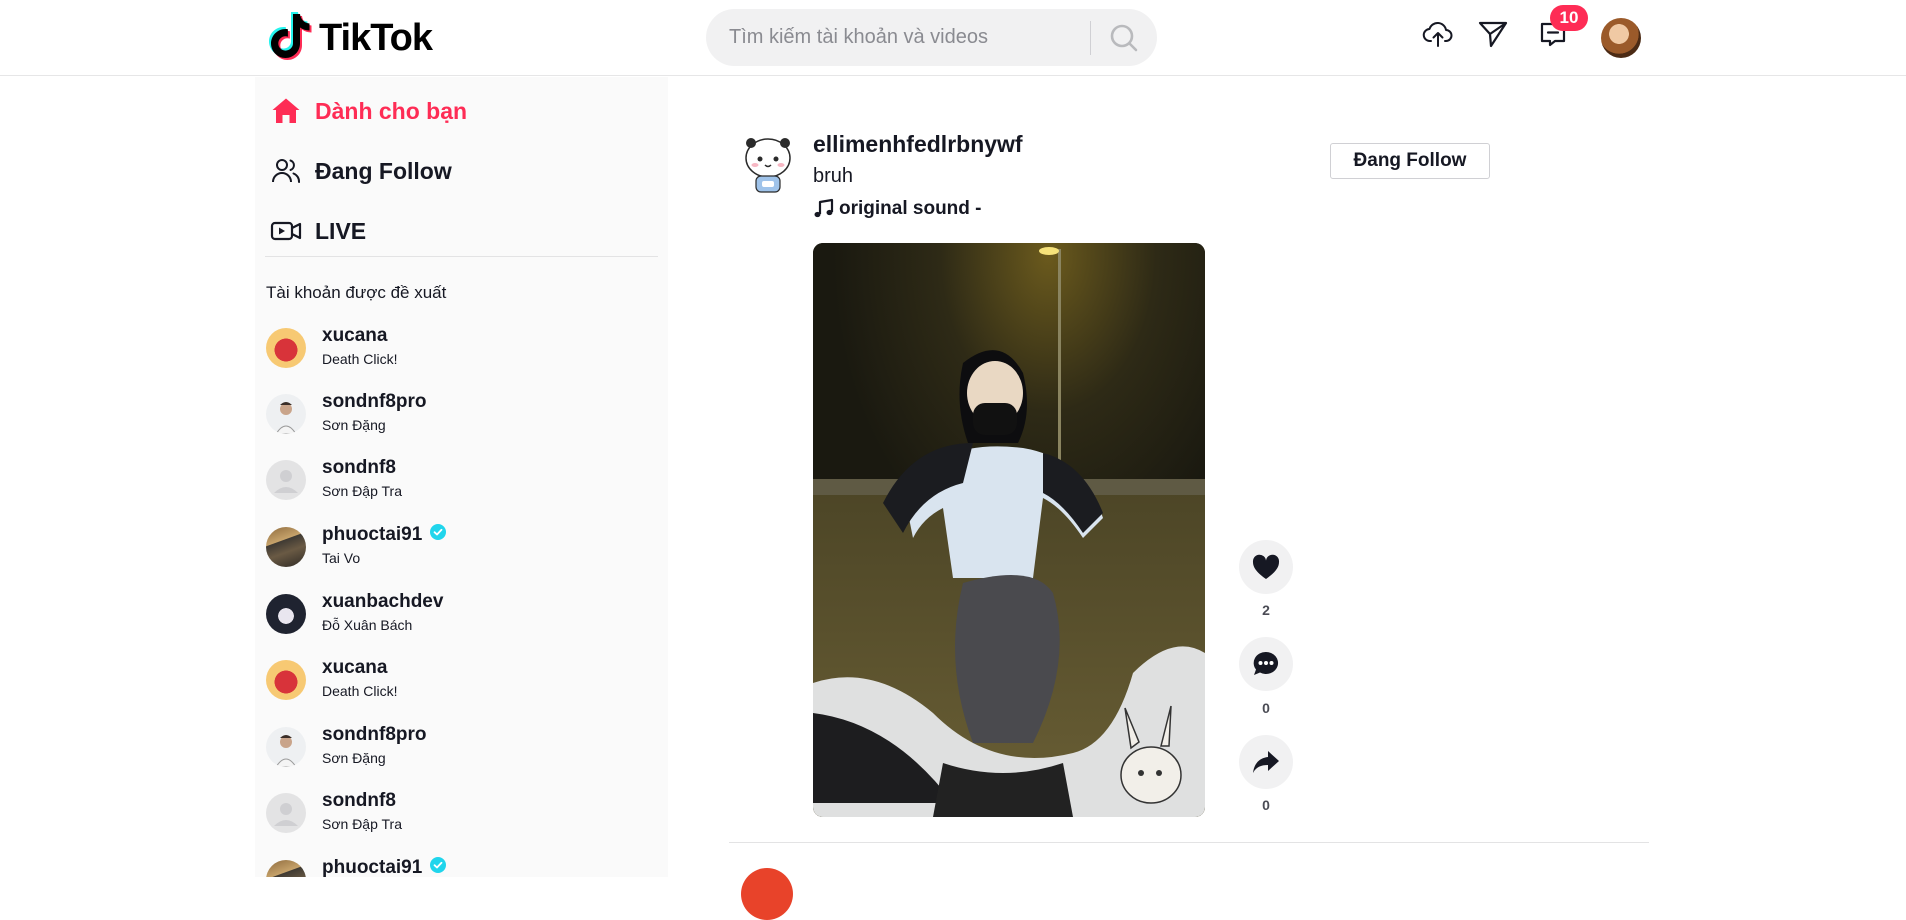  What do you see at coordinates (459, 231) in the screenshot?
I see `nav-live: LIVE` at bounding box center [459, 231].